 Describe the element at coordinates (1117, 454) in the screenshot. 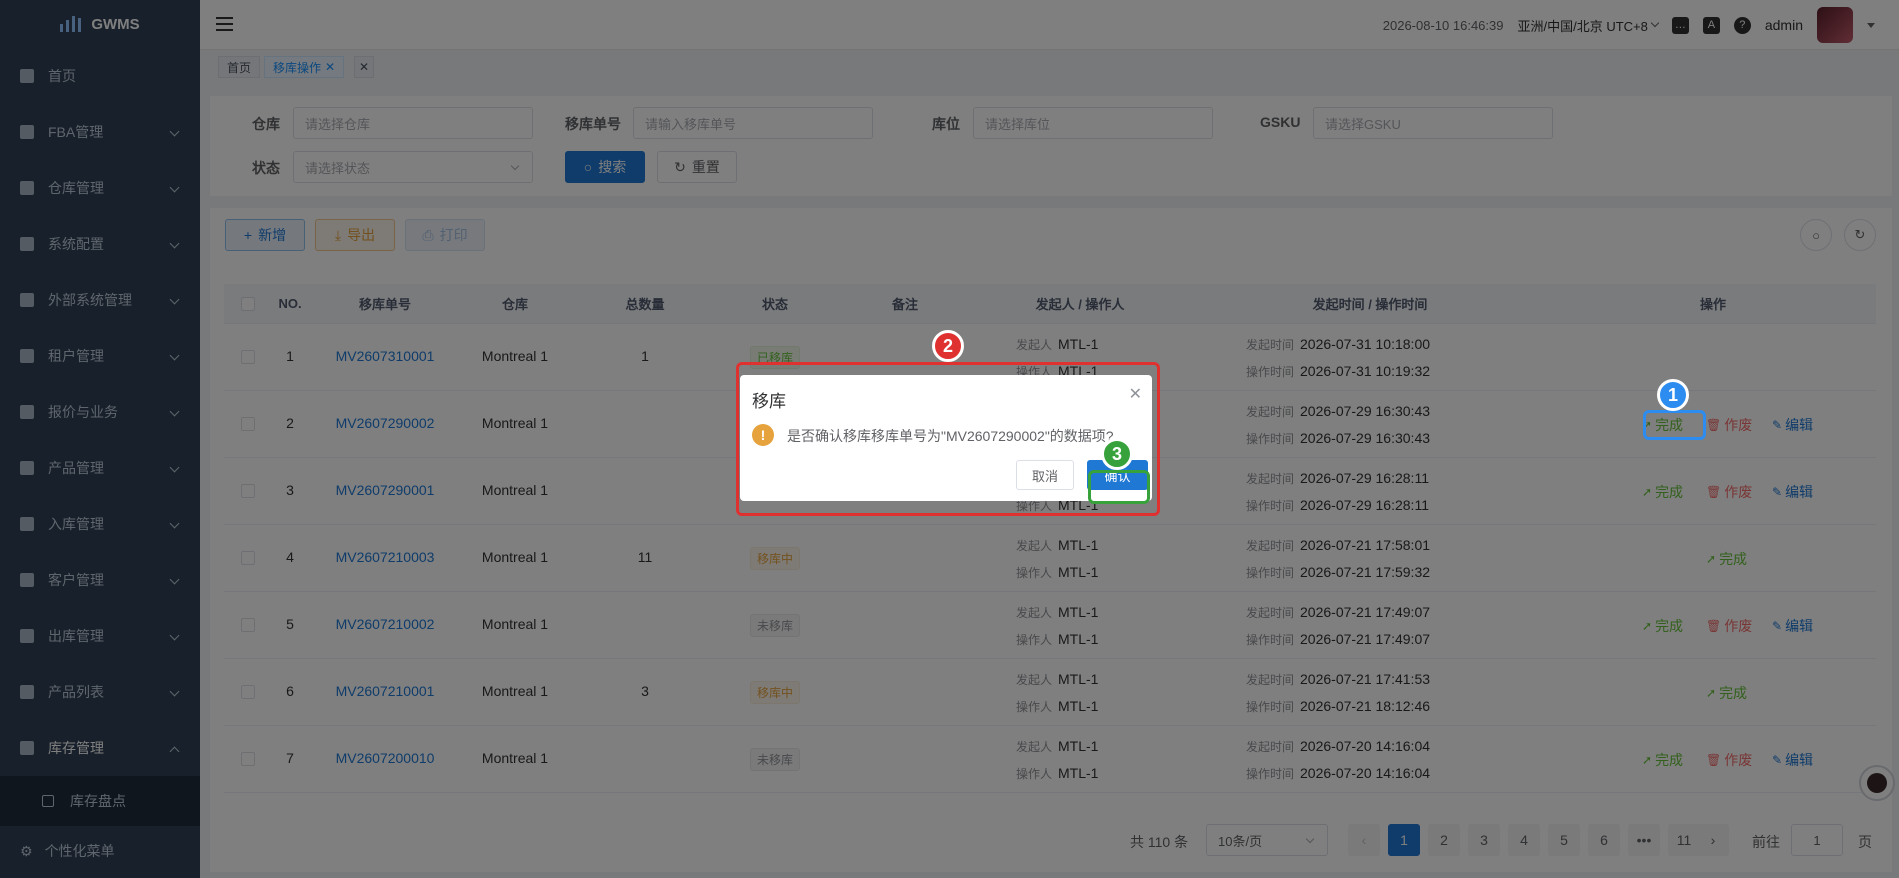

I see `annotation-badge-3: 3` at that location.